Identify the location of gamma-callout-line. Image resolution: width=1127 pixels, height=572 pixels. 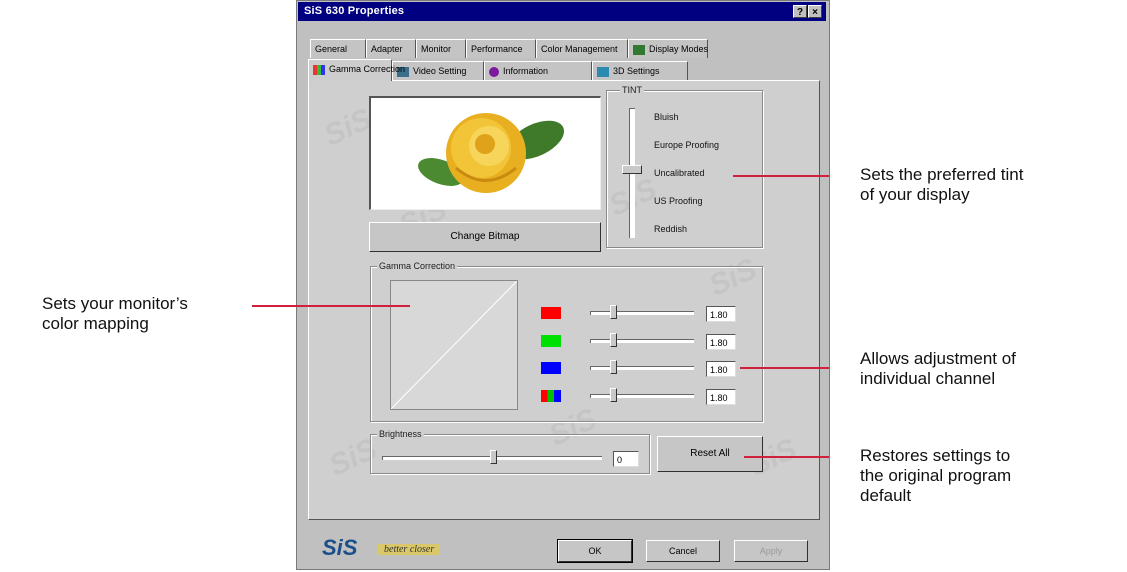
(331, 306).